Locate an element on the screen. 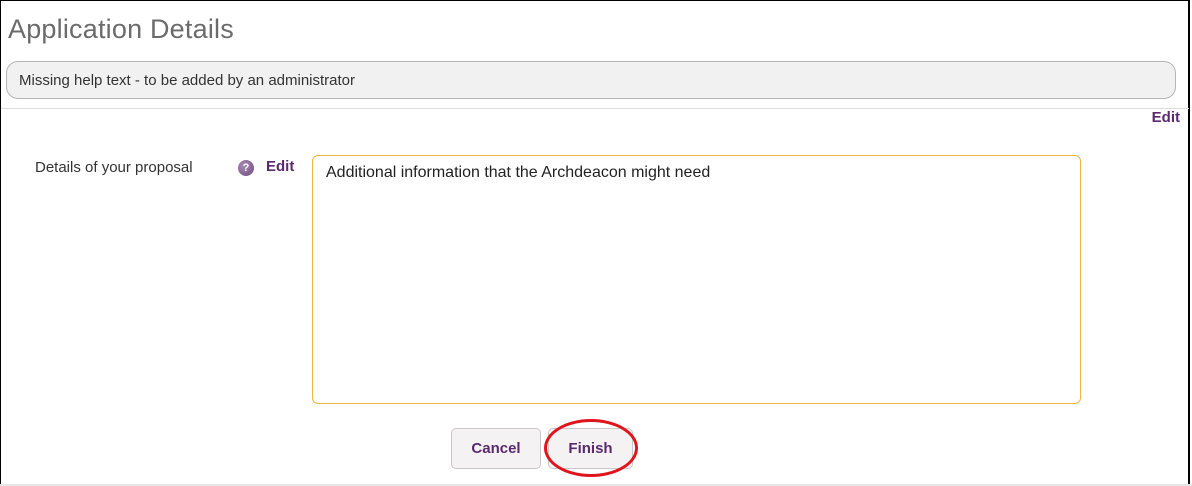 This screenshot has height=486, width=1192. page-title: Application Details is located at coordinates (121, 29).